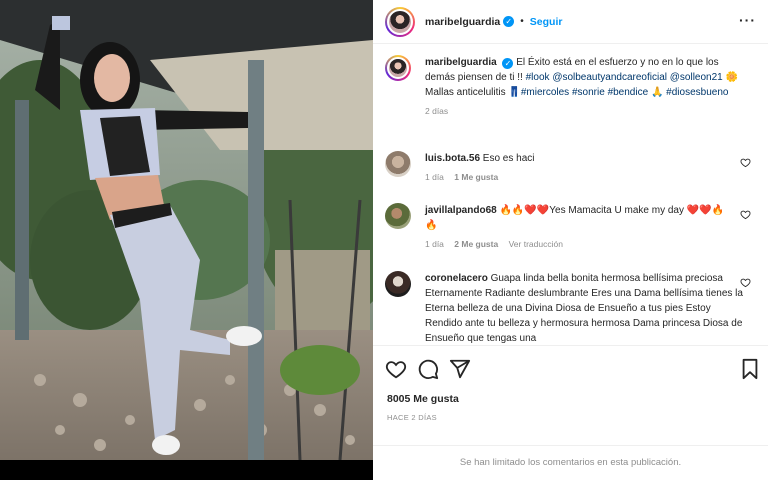 This screenshot has height=480, width=768. I want to click on more-options-icon: ···, so click(747, 20).